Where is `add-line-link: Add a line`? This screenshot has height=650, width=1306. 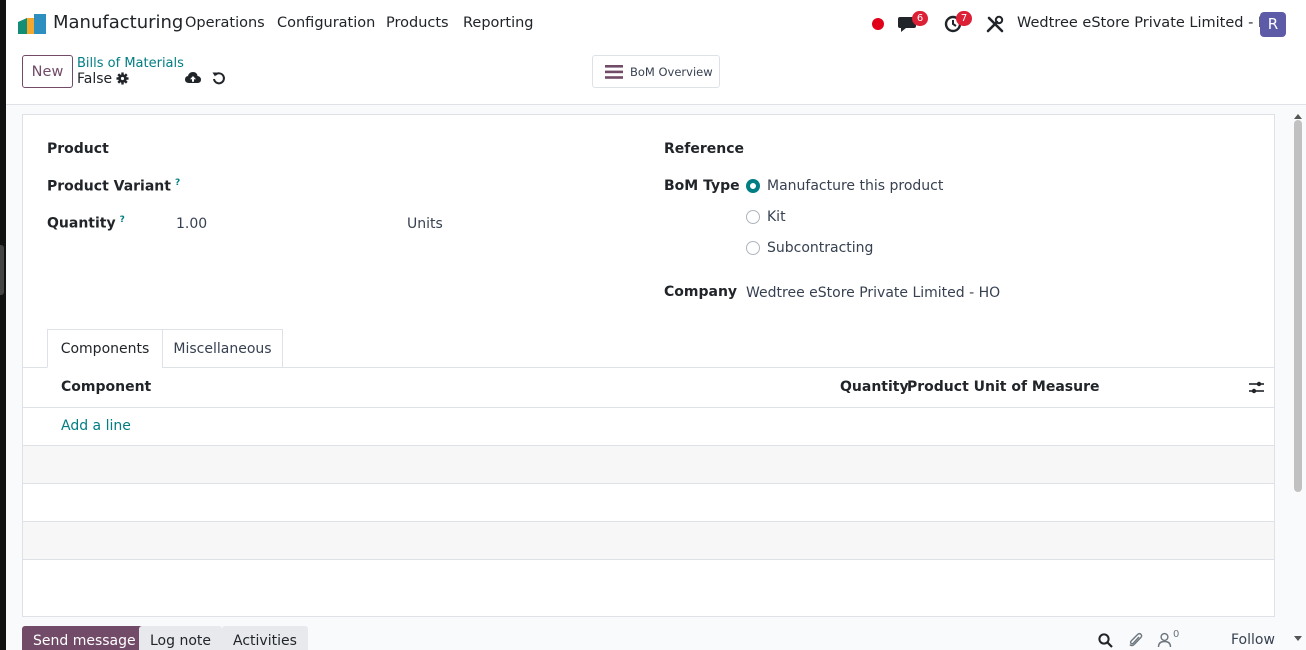 add-line-link: Add a line is located at coordinates (96, 426).